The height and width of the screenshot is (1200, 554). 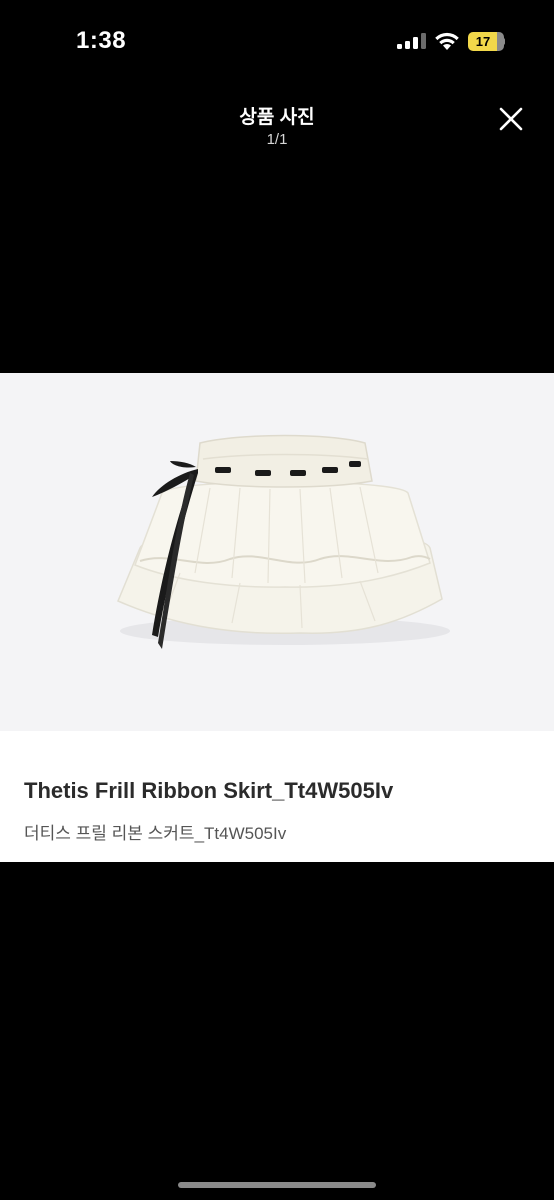 What do you see at coordinates (277, 117) in the screenshot?
I see `page-title: 상품 사진` at bounding box center [277, 117].